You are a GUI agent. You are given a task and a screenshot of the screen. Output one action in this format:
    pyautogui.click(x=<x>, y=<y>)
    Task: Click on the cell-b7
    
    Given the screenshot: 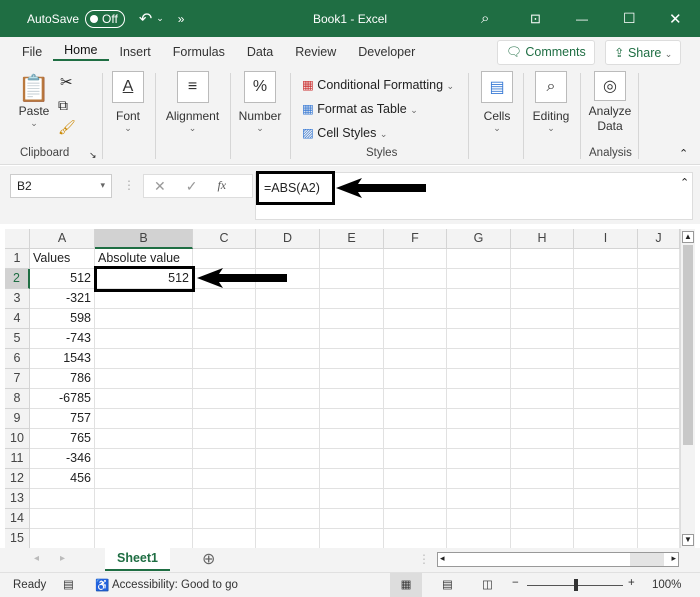 What is the action you would take?
    pyautogui.click(x=144, y=379)
    